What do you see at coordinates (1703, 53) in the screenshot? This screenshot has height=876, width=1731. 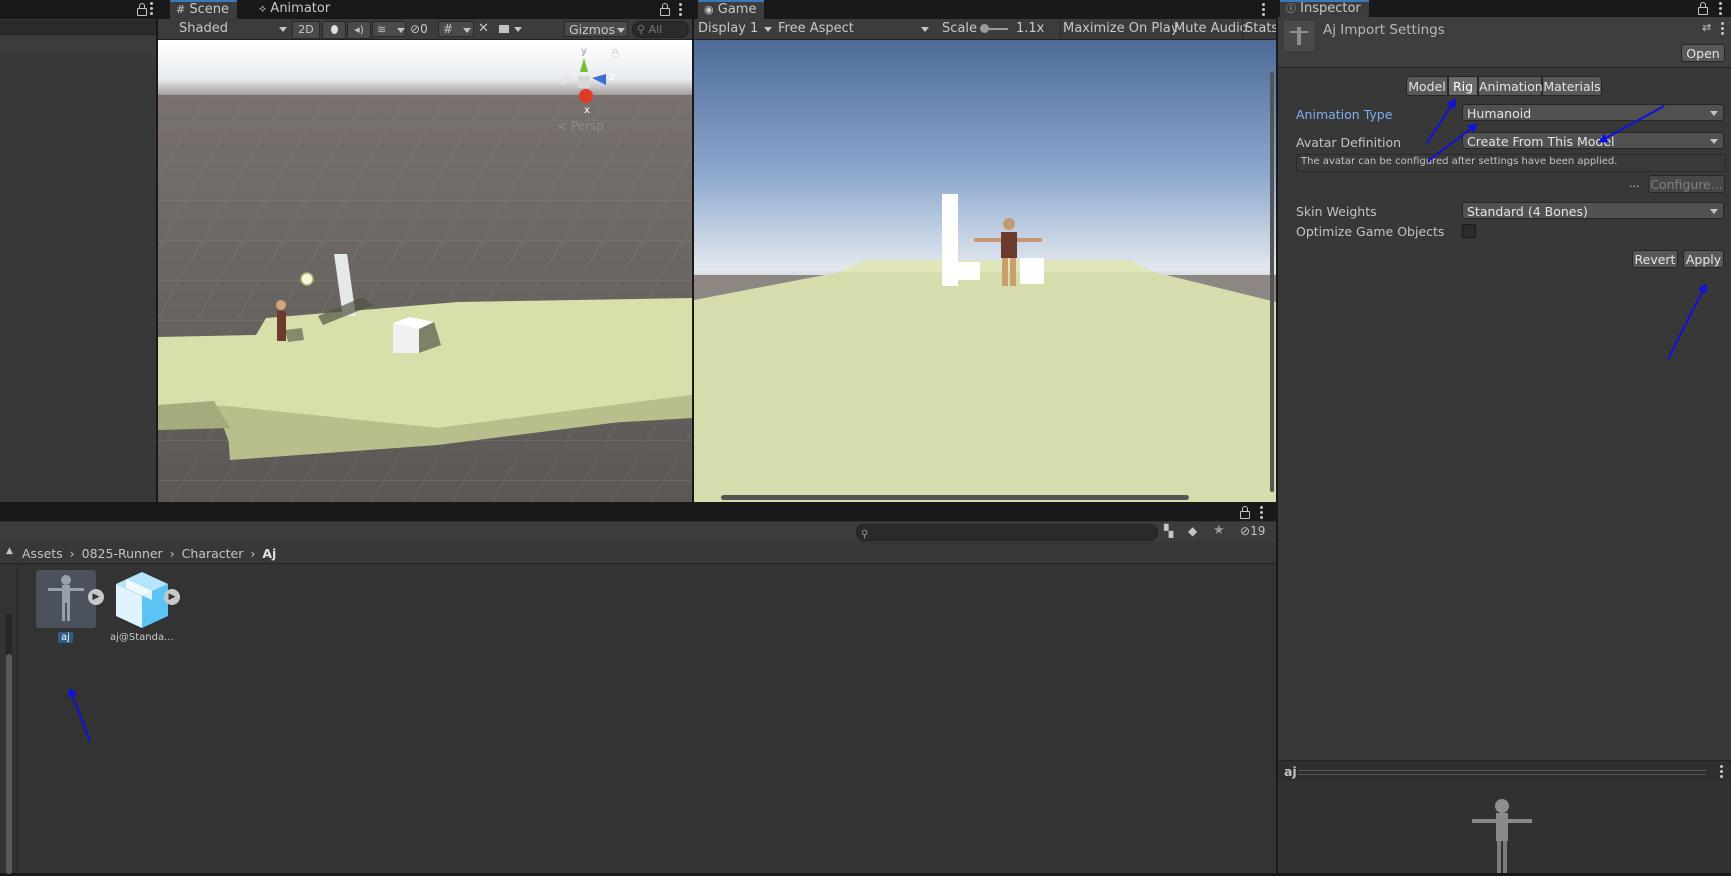 I see `open-button: Open` at bounding box center [1703, 53].